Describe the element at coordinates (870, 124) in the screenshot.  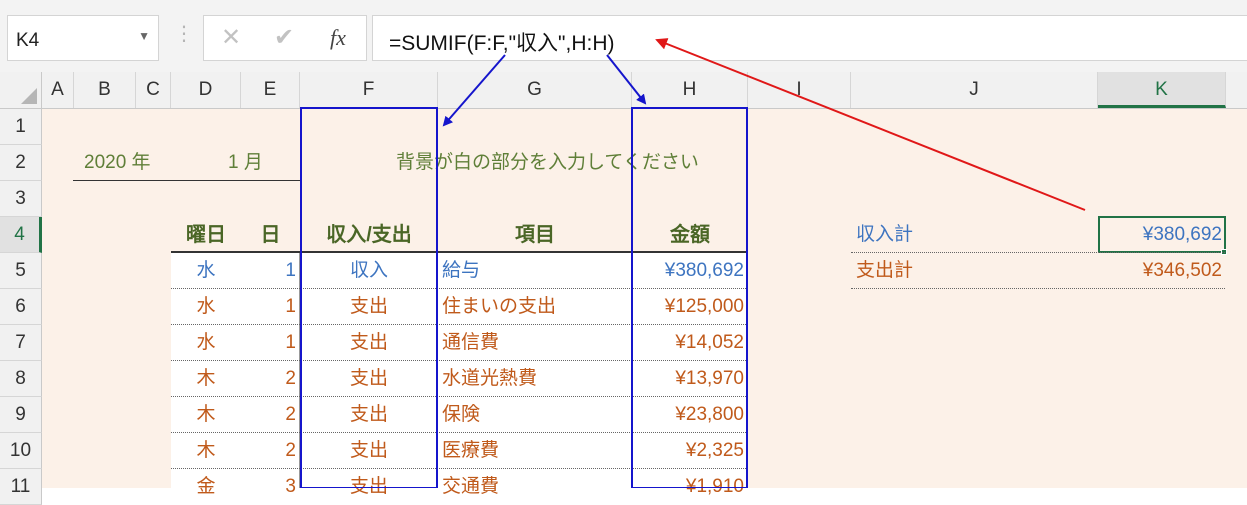
I see `arrow-from-k4-to-formula` at that location.